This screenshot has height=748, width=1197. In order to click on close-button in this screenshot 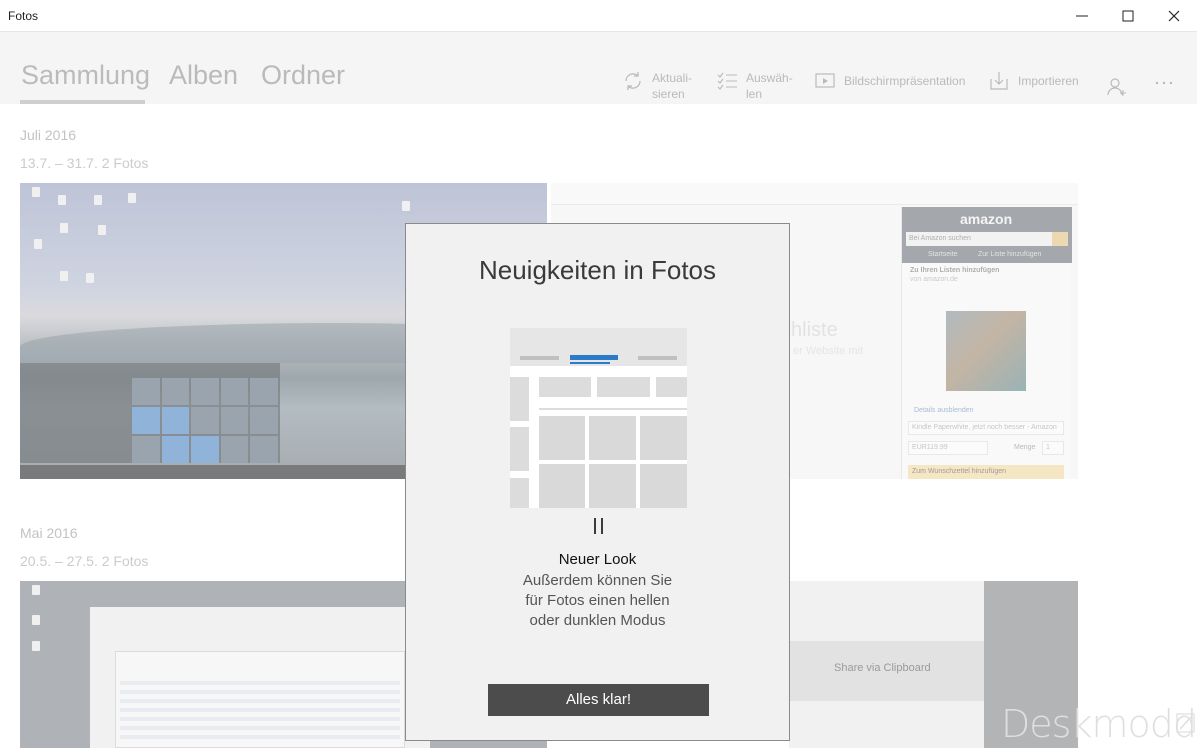, I will do `click(1174, 16)`.